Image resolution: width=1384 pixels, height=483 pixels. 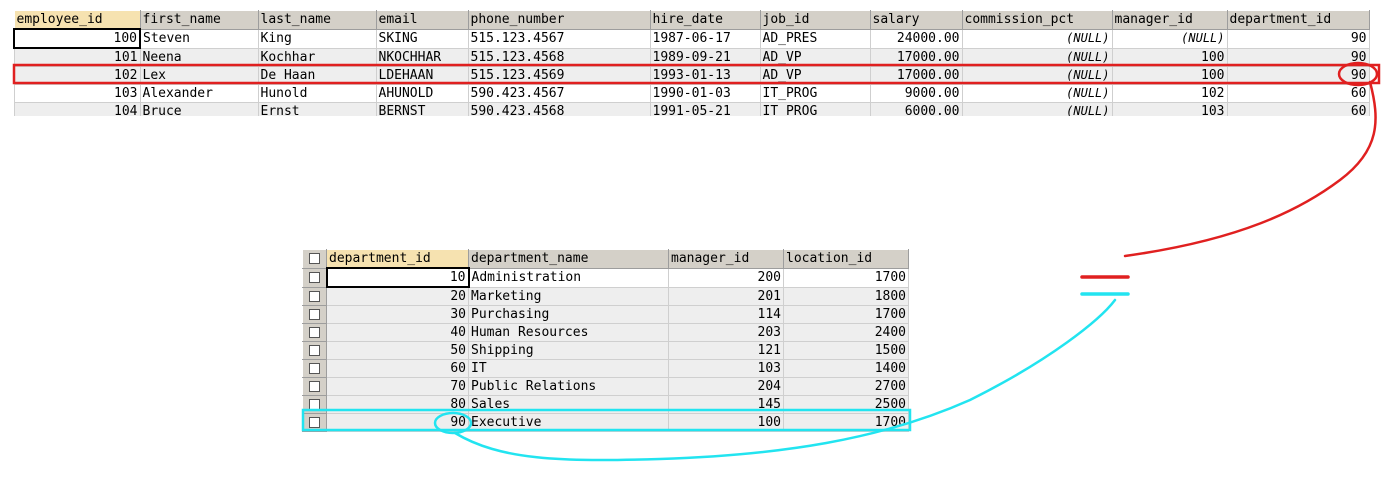 I want to click on cell-last-name: De Haan, so click(x=317, y=75).